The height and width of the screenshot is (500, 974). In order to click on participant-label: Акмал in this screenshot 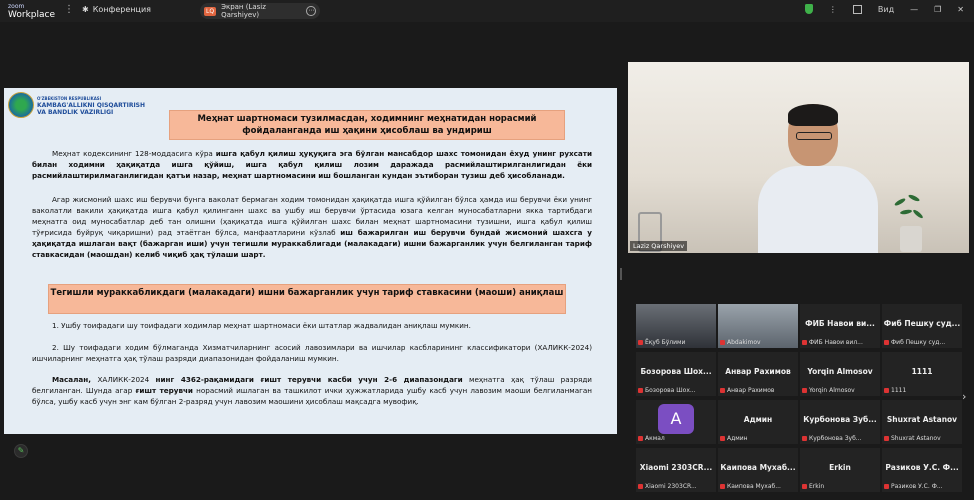, I will do `click(651, 438)`.